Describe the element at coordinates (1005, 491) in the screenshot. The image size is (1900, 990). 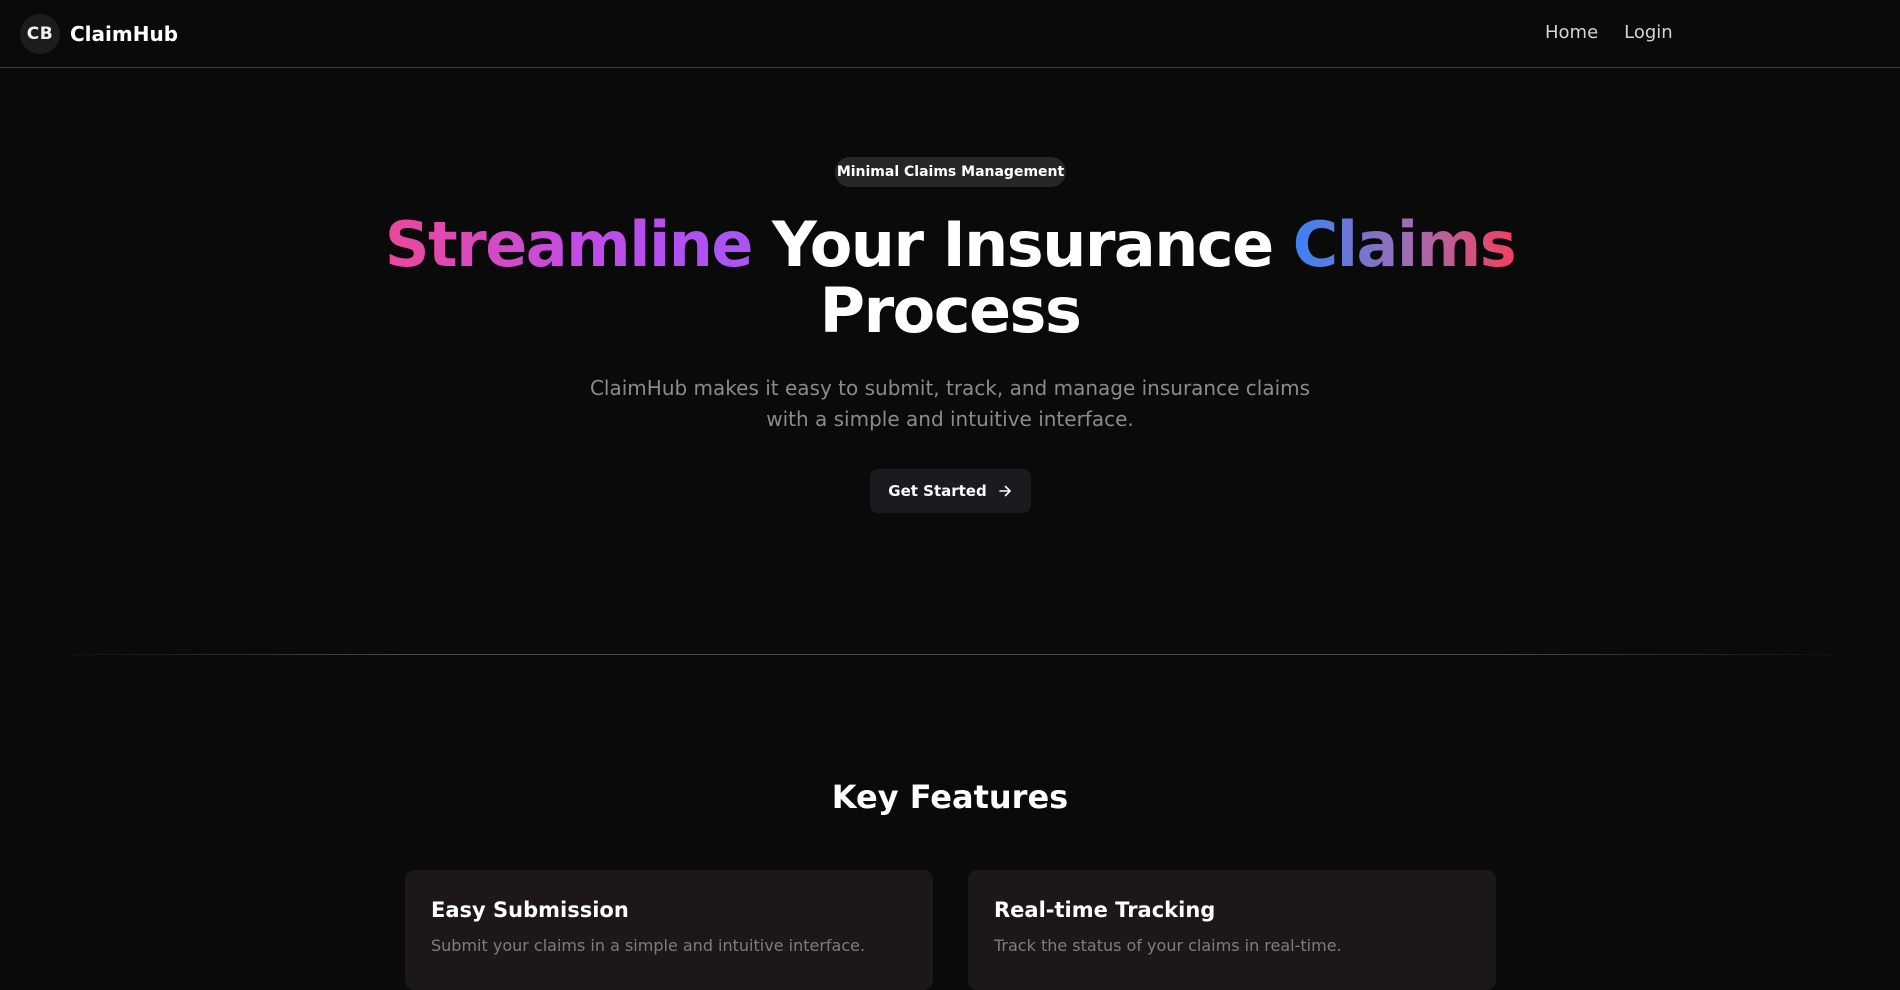
I see `arrow-right-icon` at that location.